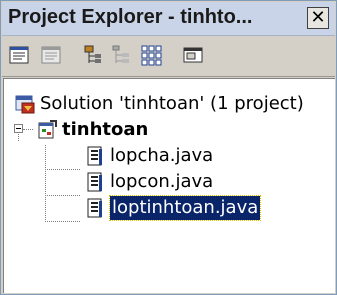  I want to click on file-label: lopcon.java, so click(162, 181).